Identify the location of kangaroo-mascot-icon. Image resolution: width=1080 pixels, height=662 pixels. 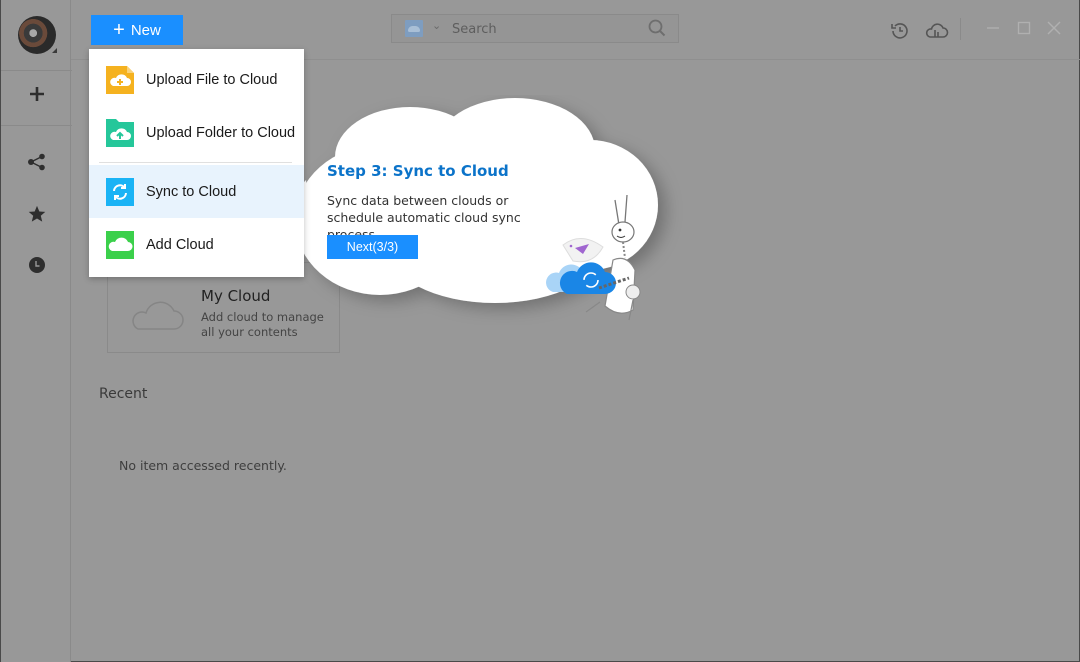
(593, 257).